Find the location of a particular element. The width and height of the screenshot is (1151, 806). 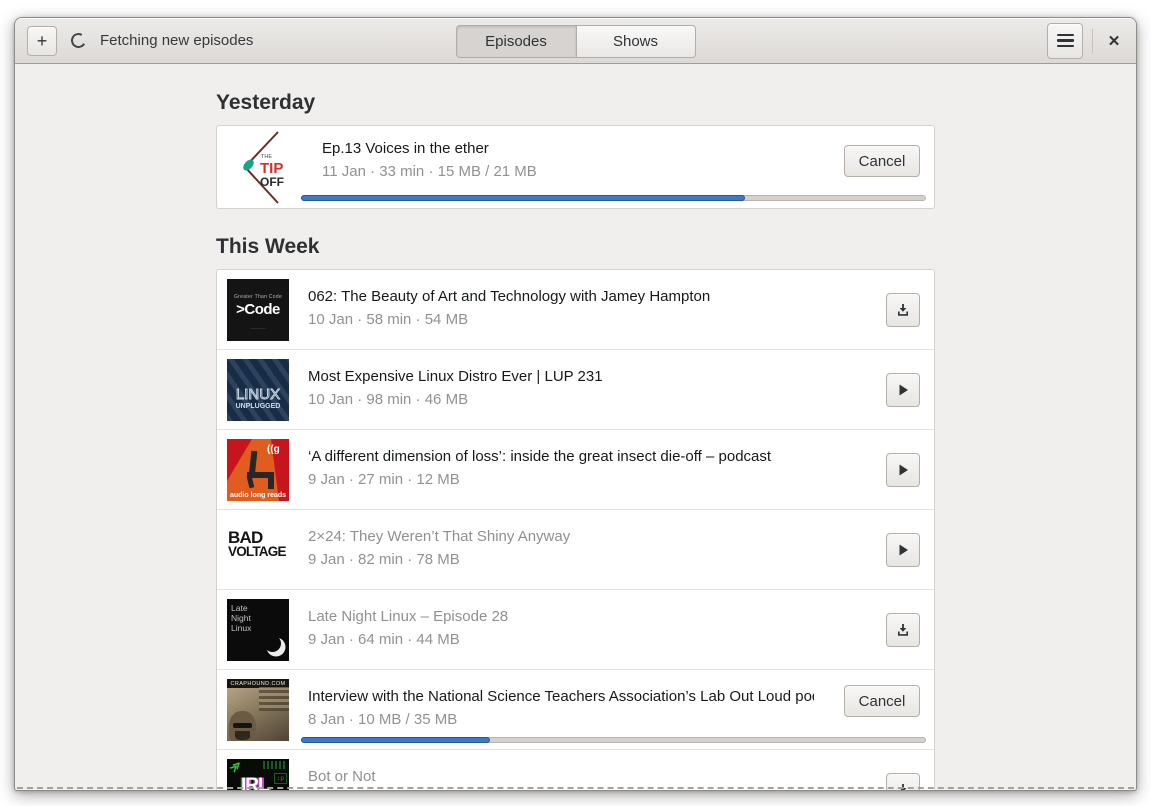

episode-meta: 10 Jan · 98 min · 46 MB is located at coordinates (388, 399).